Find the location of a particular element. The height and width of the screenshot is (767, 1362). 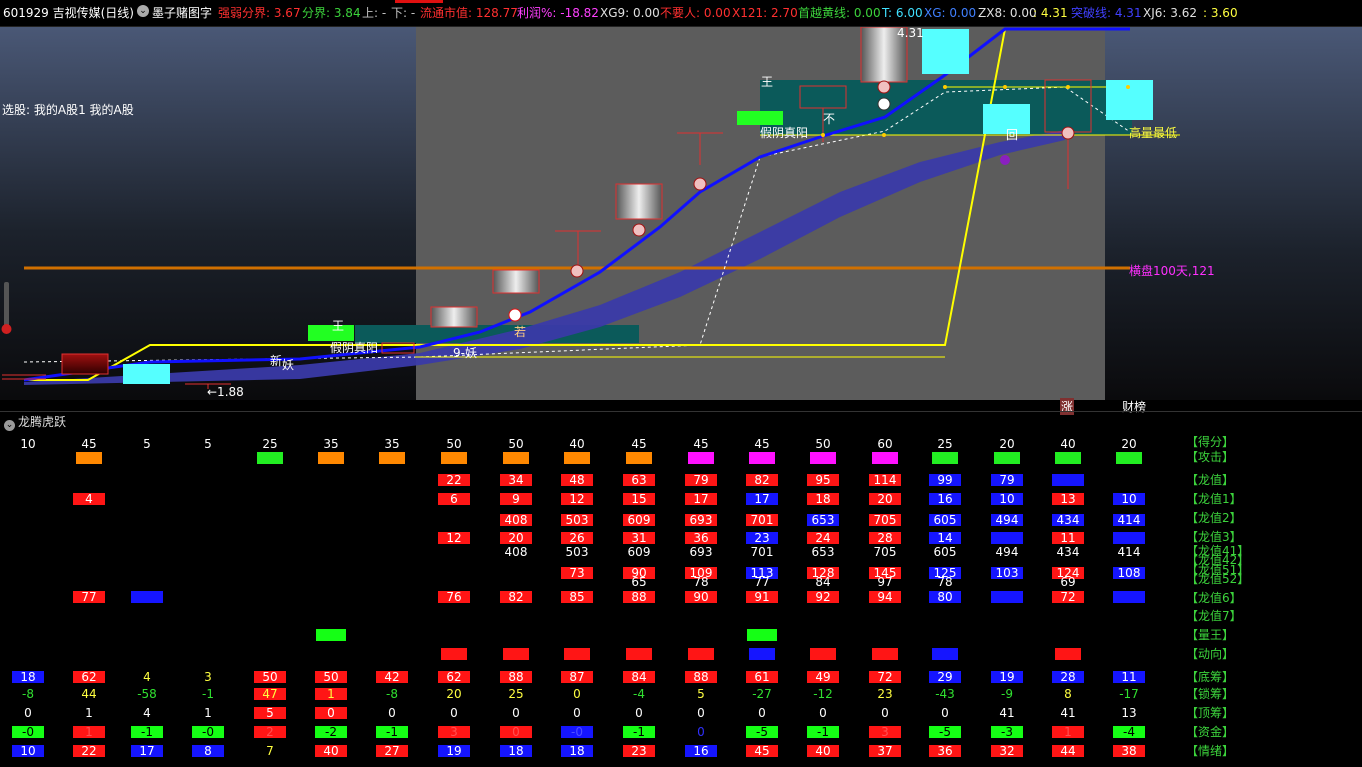

dichou-cell: 29 is located at coordinates (945, 677).